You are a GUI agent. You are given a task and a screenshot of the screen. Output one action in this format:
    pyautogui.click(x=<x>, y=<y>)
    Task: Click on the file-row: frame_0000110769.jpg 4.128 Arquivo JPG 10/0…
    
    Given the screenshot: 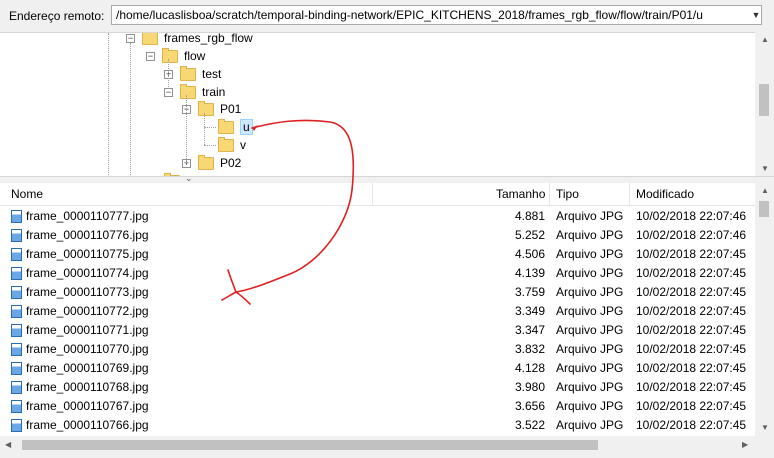 What is the action you would take?
    pyautogui.click(x=377, y=367)
    